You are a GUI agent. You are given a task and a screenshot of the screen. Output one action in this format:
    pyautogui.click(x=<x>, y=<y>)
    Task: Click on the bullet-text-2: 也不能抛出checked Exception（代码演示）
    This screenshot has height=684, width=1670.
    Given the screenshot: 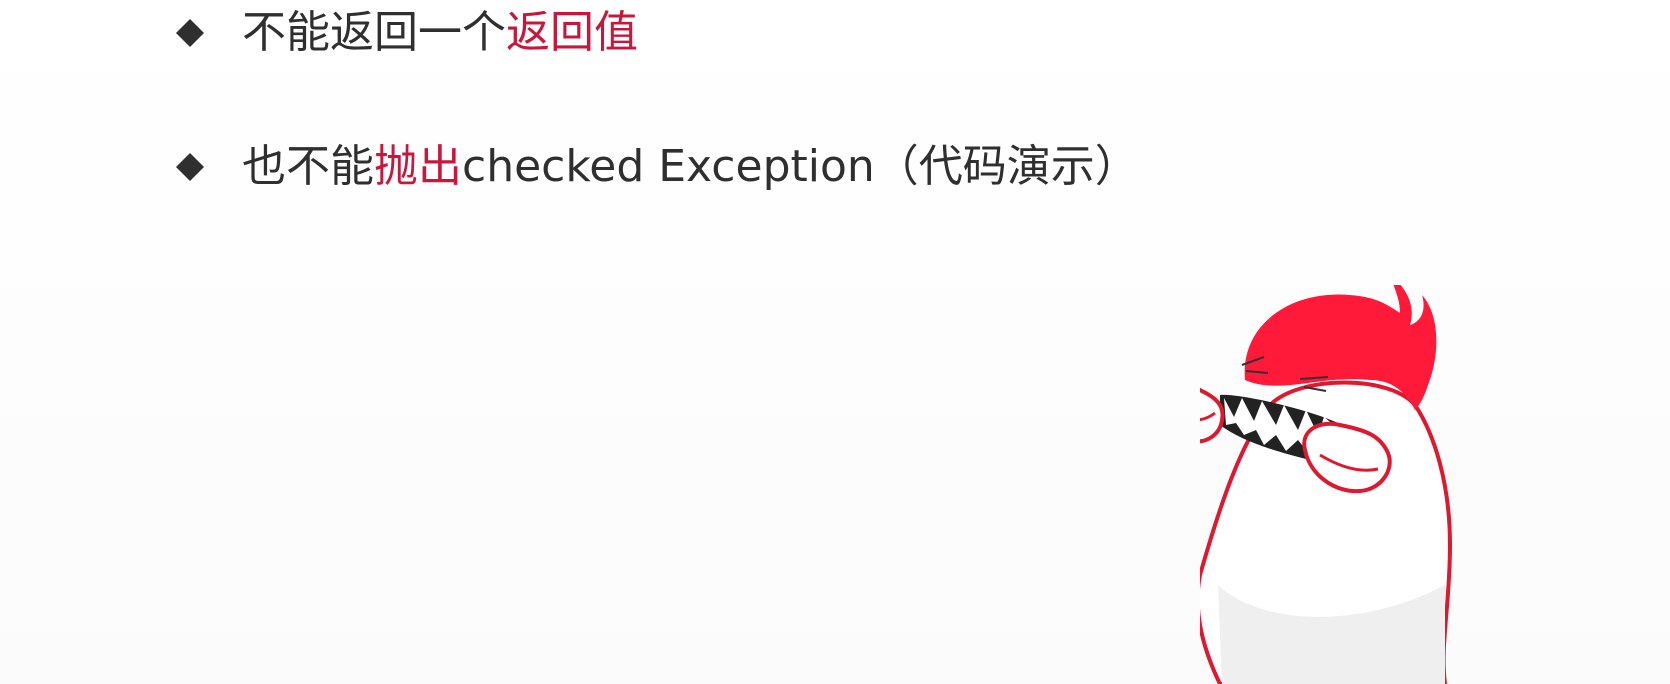 What is the action you would take?
    pyautogui.click(x=690, y=167)
    